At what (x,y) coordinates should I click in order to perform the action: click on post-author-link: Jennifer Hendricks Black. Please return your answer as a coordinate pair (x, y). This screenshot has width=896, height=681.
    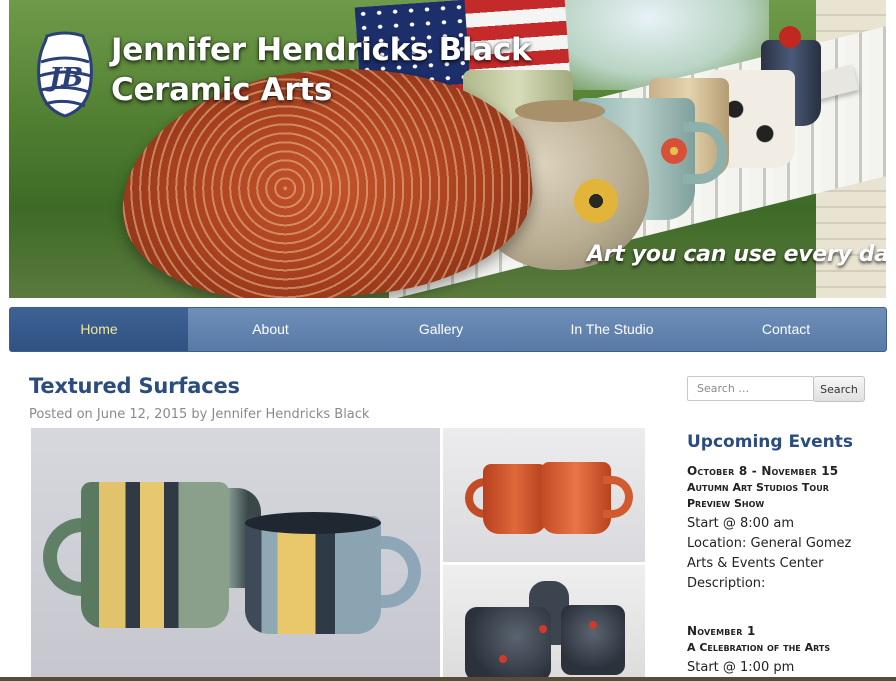
    Looking at the image, I should click on (291, 414).